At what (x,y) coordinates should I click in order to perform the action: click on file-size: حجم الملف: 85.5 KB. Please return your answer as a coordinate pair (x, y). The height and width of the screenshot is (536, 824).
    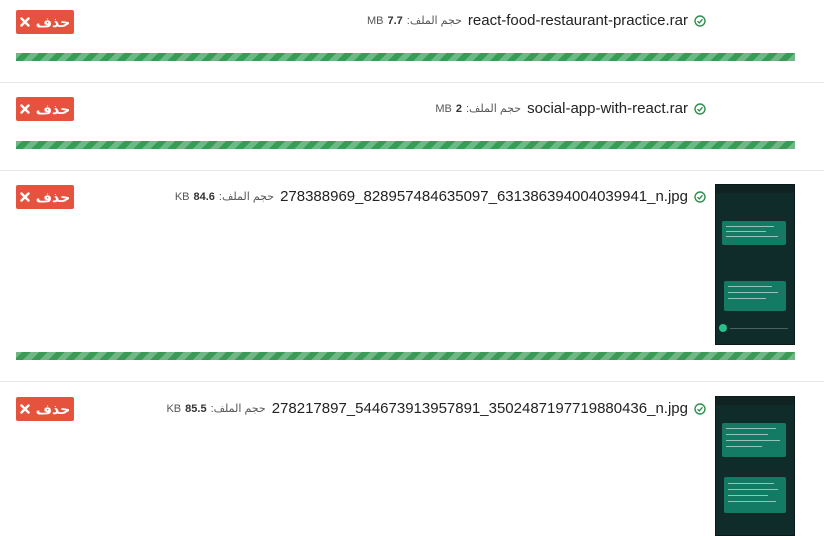
    Looking at the image, I should click on (216, 409).